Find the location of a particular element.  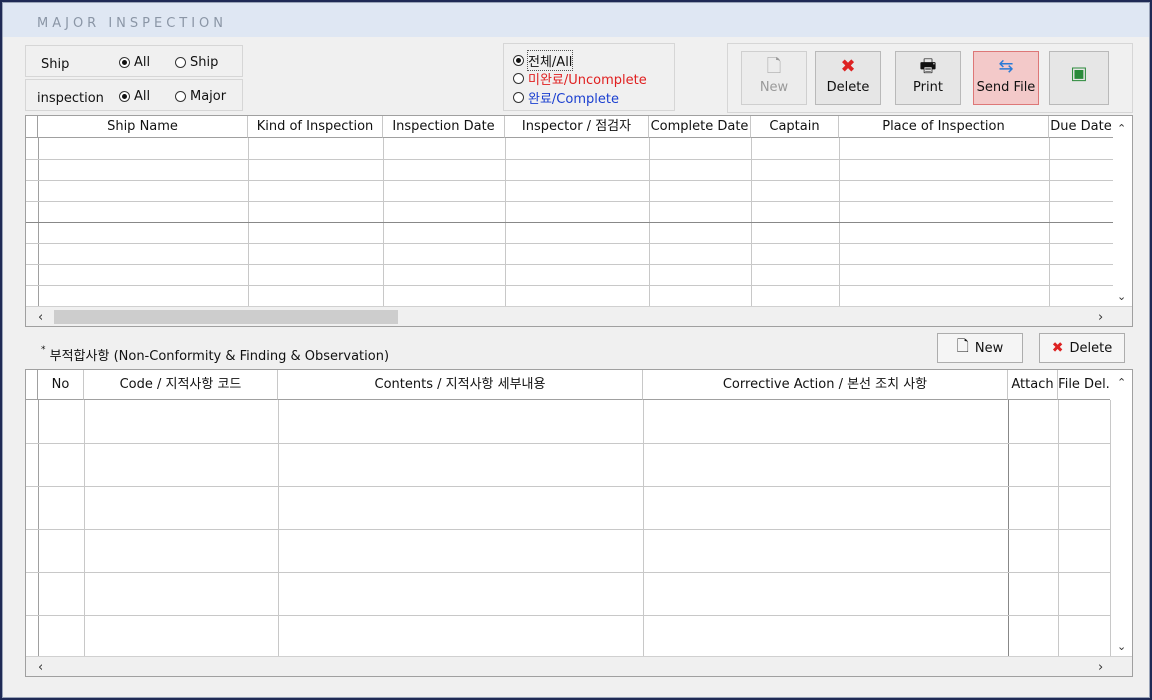

status-uncomplete-radio: 미완료/Uncomplete is located at coordinates (580, 78).